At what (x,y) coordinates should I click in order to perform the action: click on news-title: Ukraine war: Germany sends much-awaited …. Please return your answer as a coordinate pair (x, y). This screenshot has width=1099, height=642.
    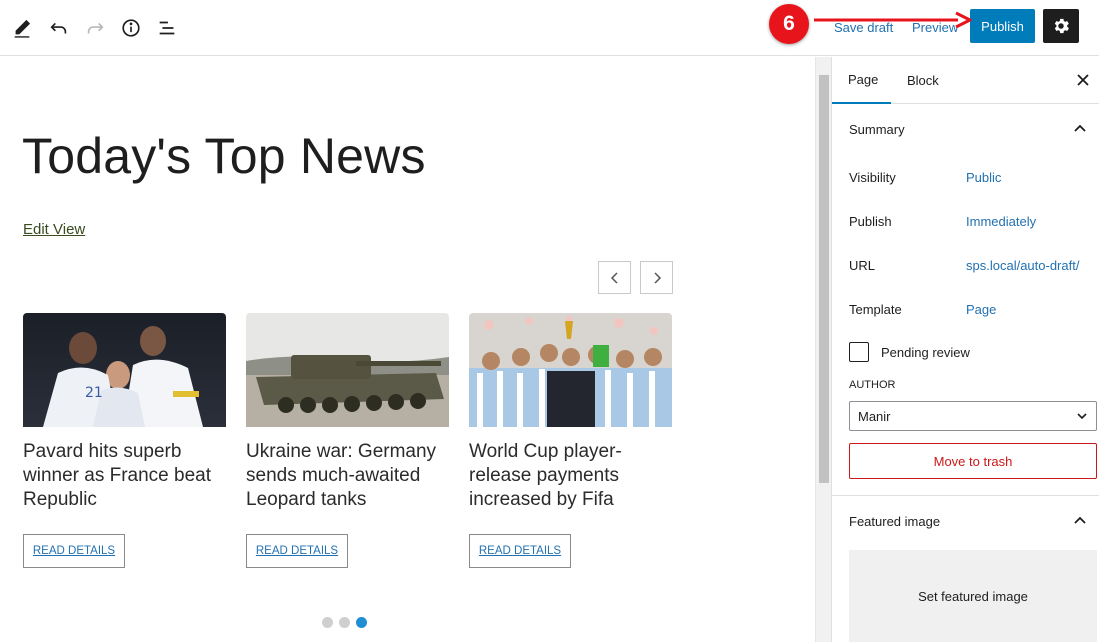
    Looking at the image, I should click on (348, 476).